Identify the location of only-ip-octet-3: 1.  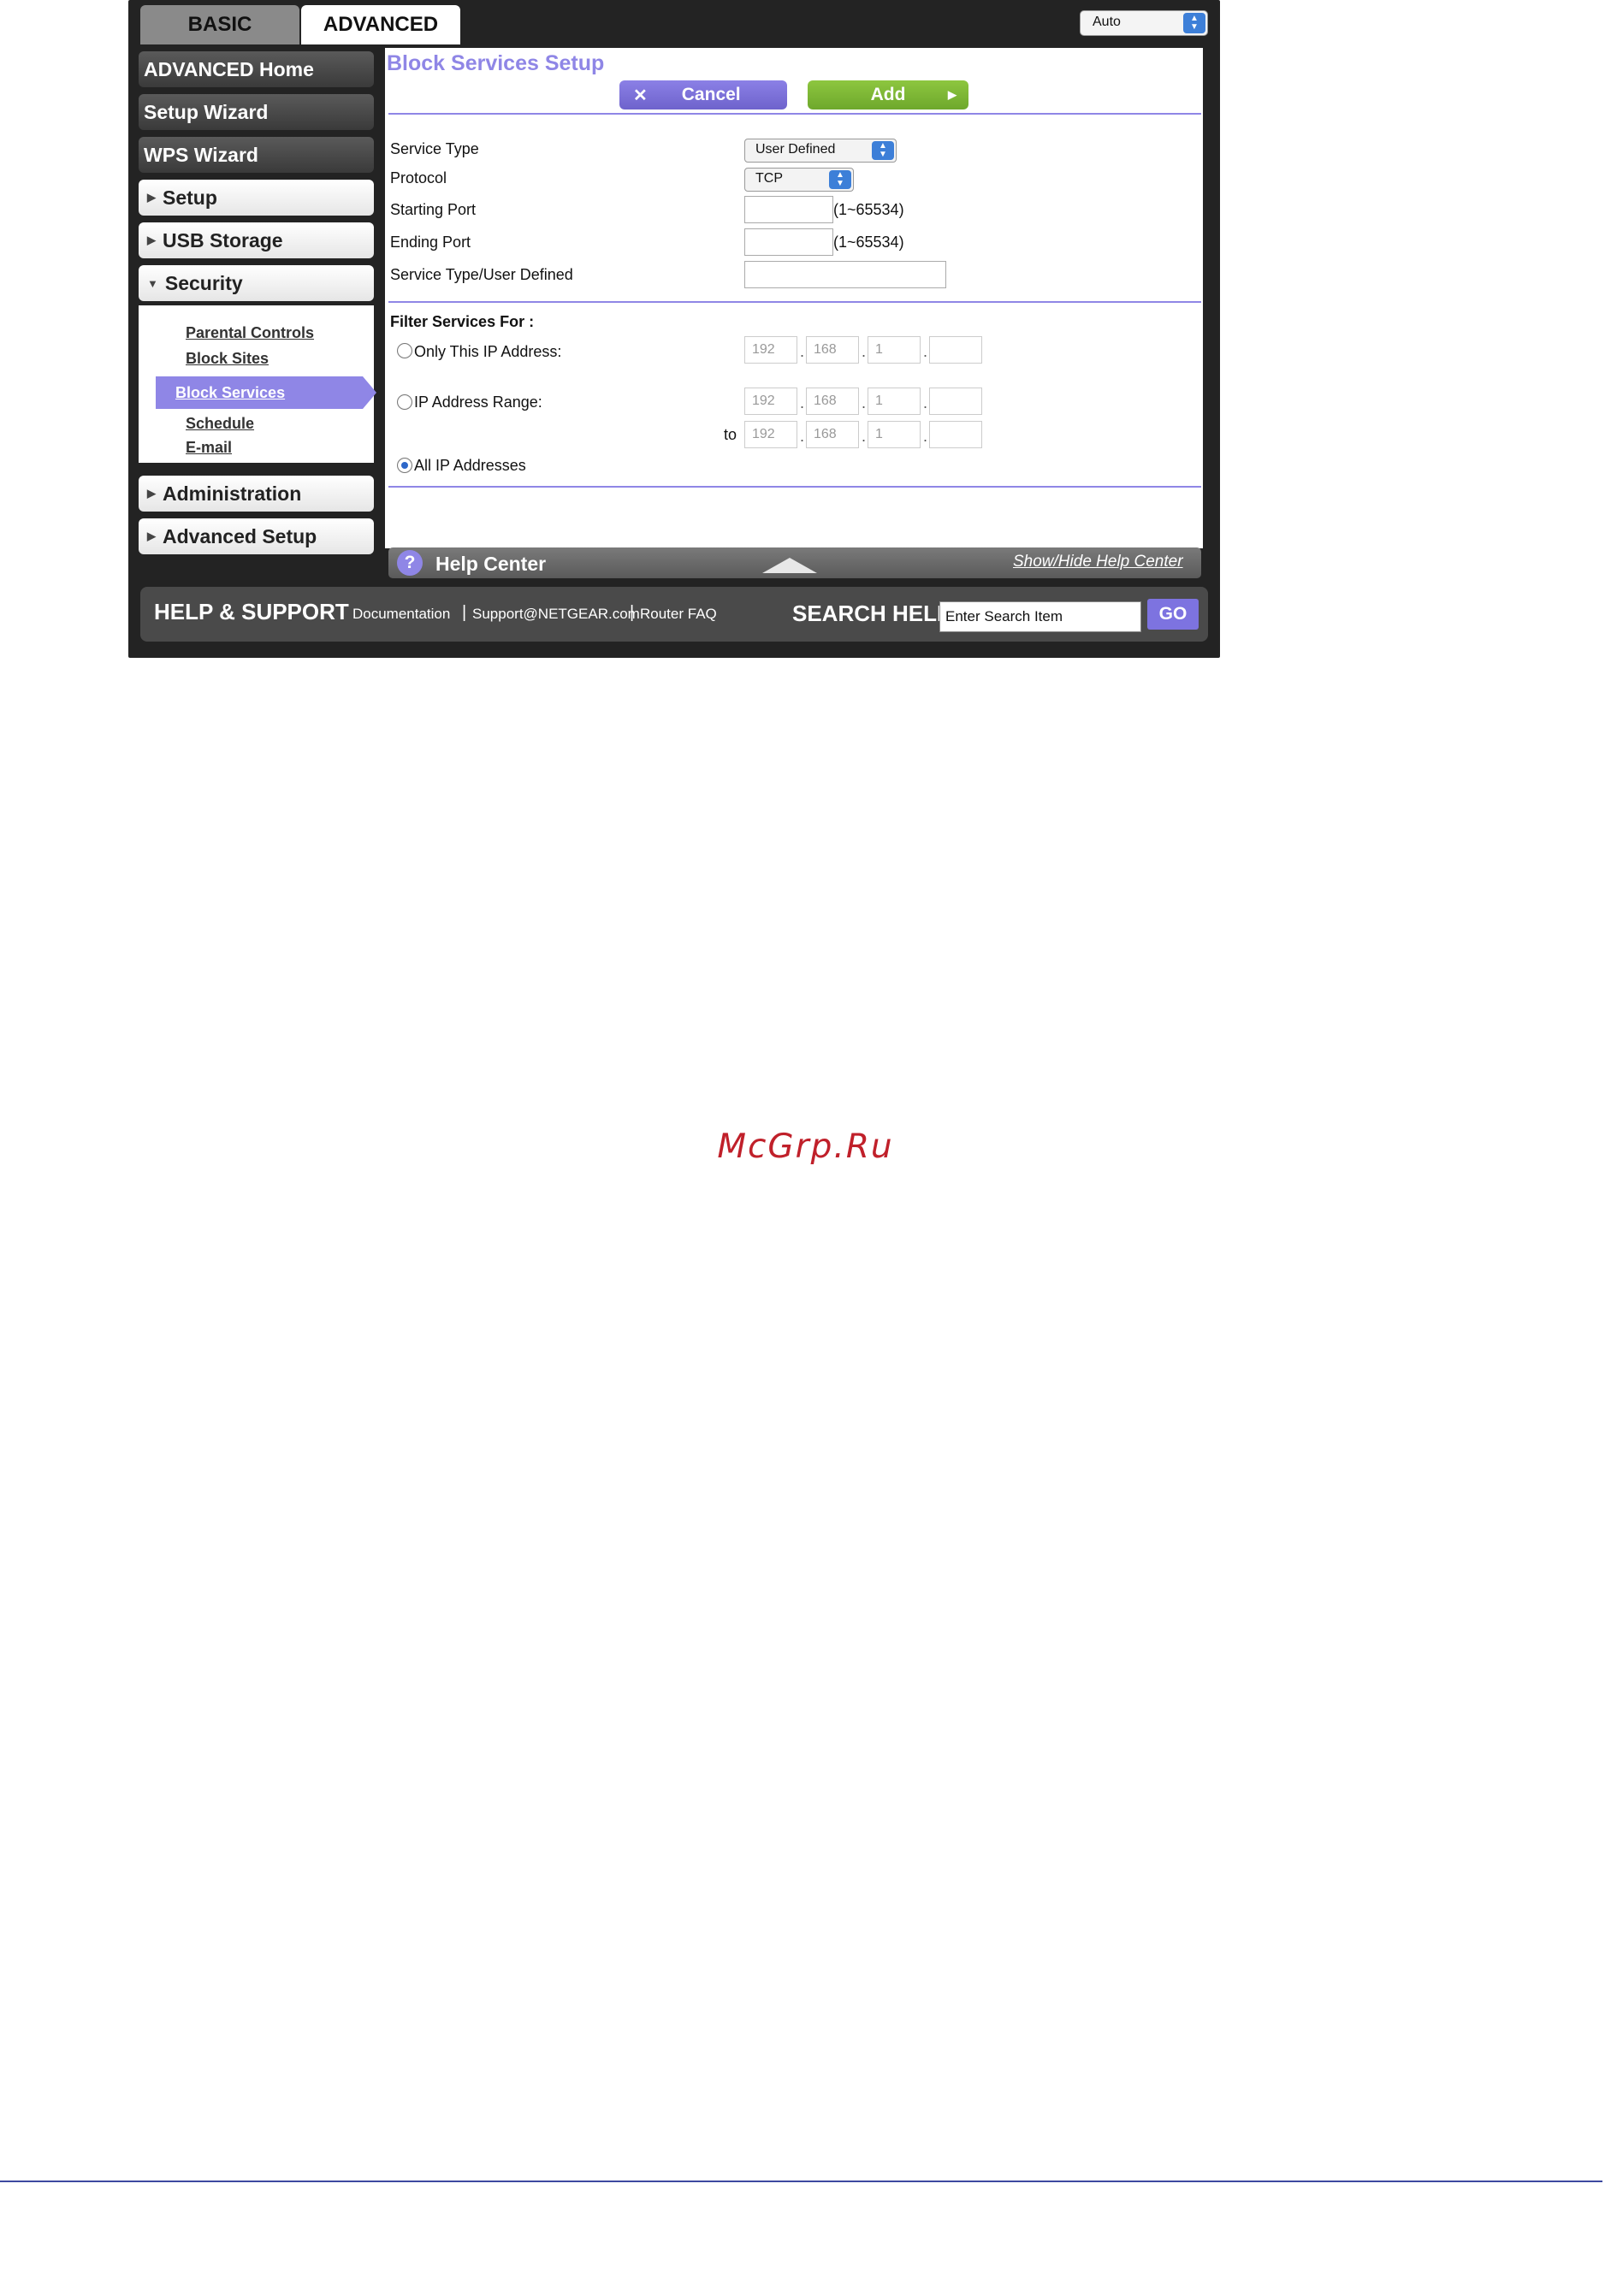
(894, 350).